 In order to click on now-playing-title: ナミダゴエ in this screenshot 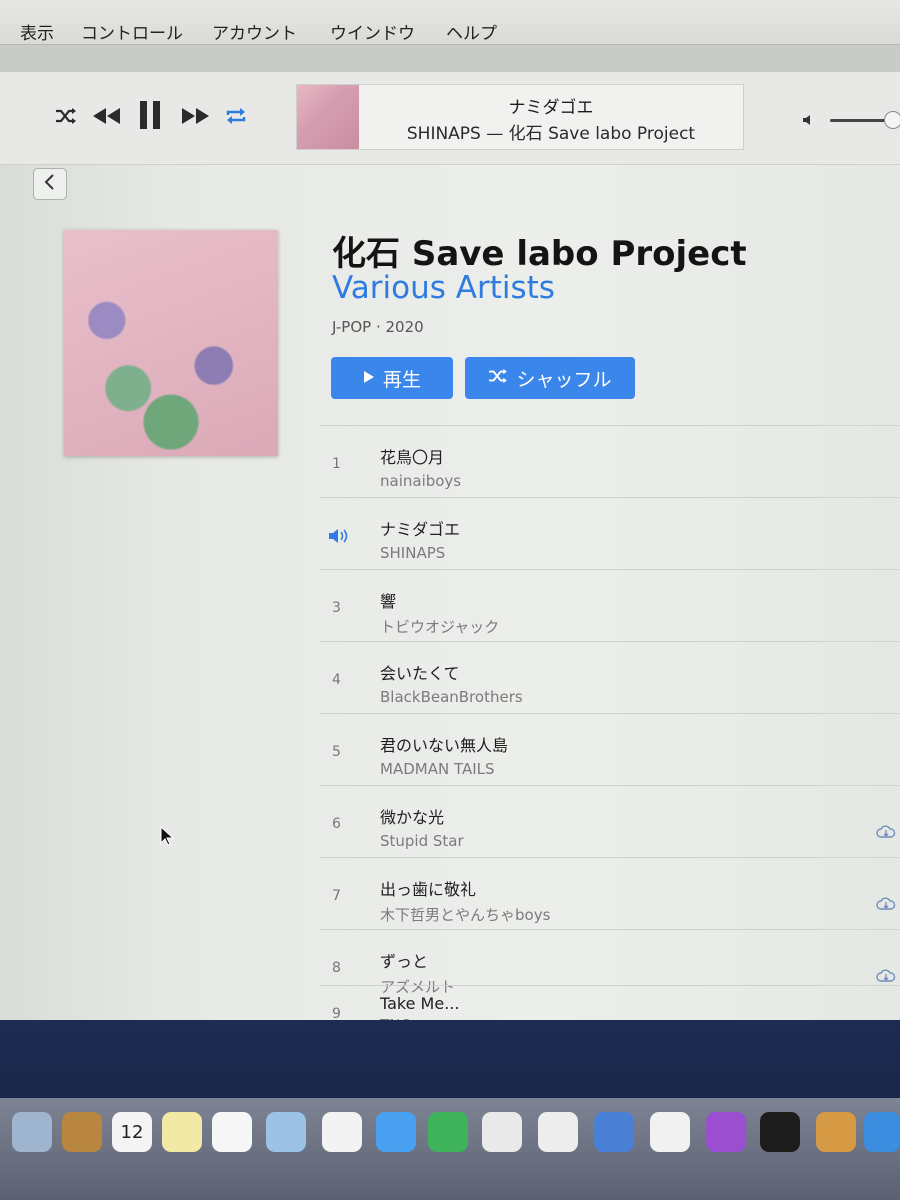, I will do `click(551, 108)`.